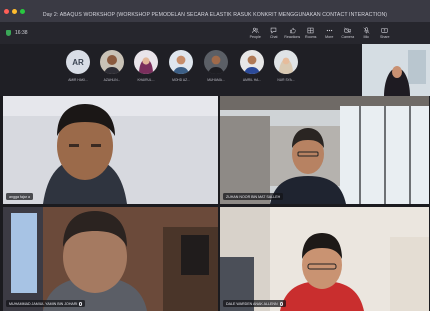 Image resolution: width=430 pixels, height=311 pixels. What do you see at coordinates (254, 303) in the screenshot?
I see `participant-name-tag: DALE WARDEN ANAK ALLENN` at bounding box center [254, 303].